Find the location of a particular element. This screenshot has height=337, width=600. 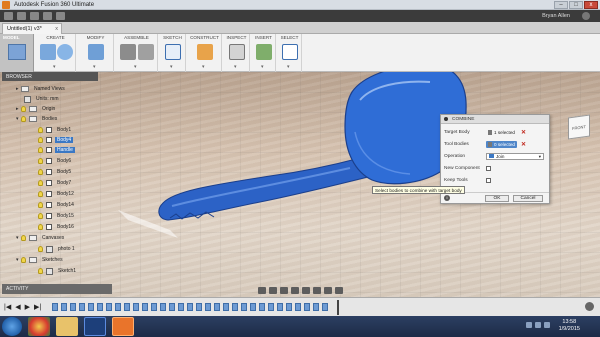

network-icon is located at coordinates (529, 325).